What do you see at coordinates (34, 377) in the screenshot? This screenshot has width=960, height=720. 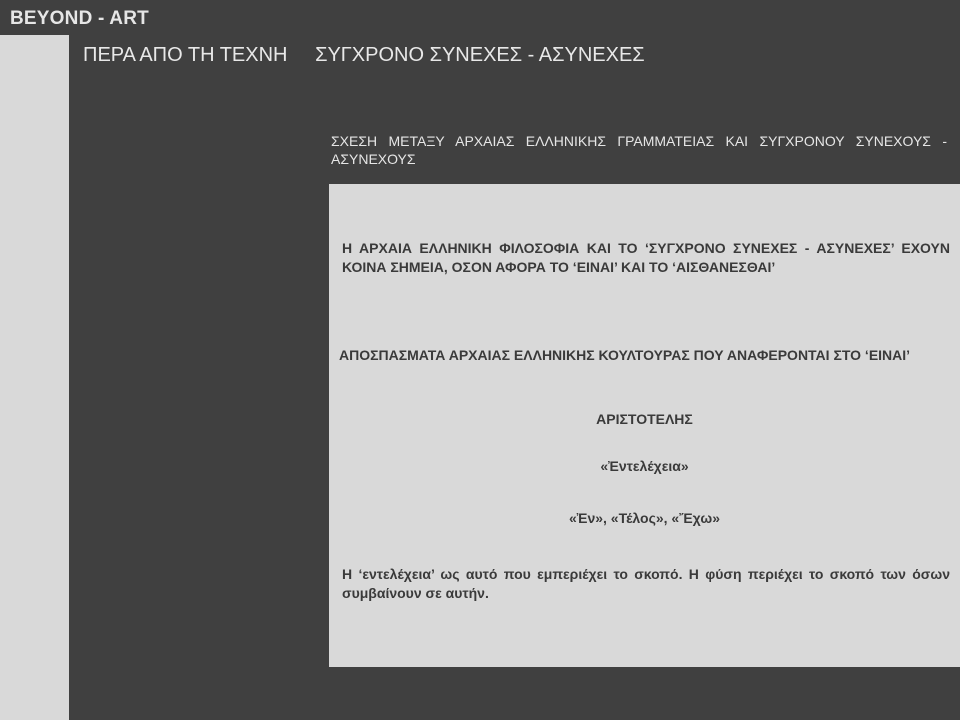 I see `left-sidebar-strip` at bounding box center [34, 377].